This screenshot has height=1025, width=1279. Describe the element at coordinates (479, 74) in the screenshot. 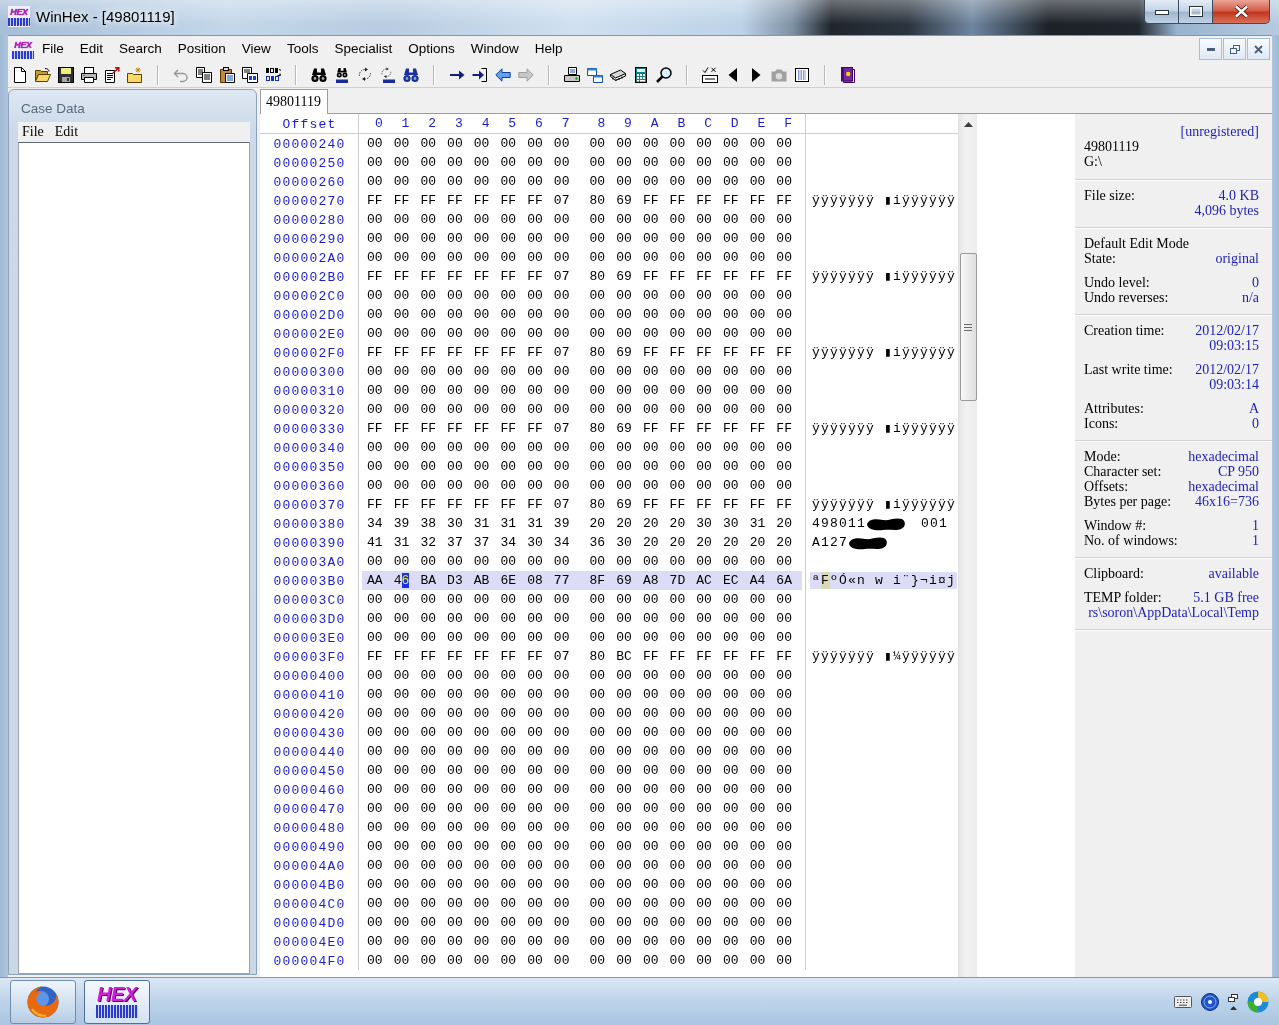

I see `arrow-into-box-icon` at that location.